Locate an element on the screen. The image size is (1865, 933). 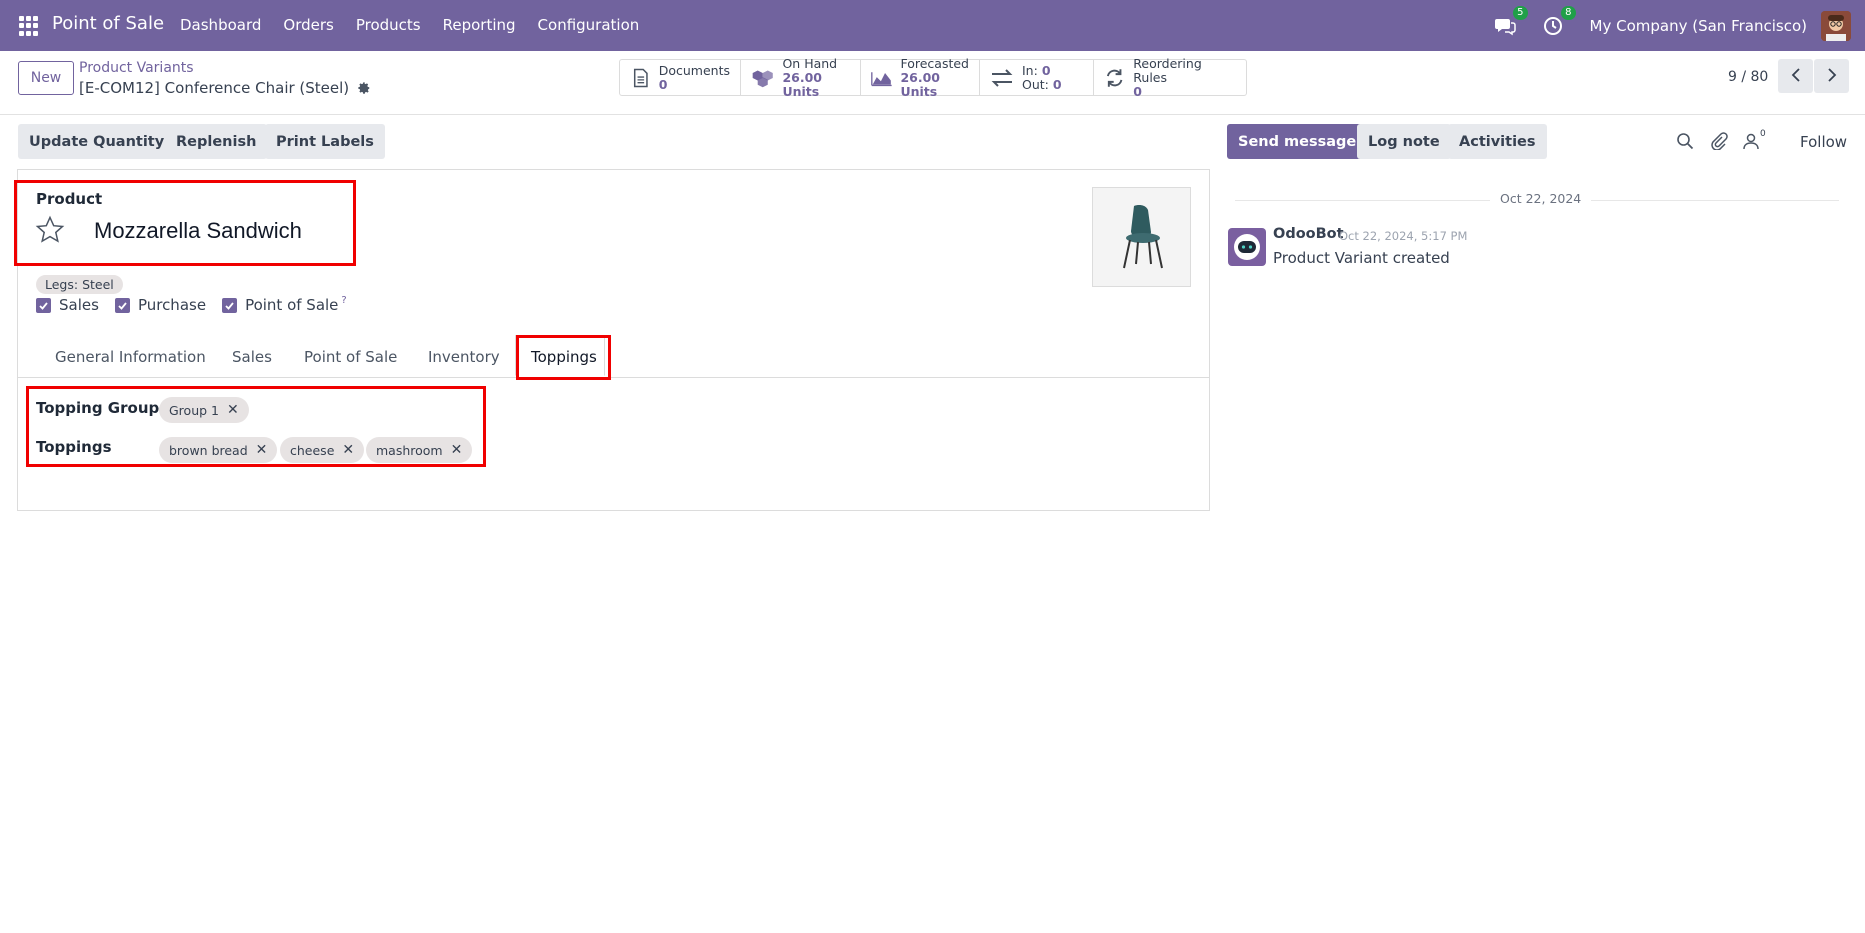
chevron-right-icon is located at coordinates (1831, 74).